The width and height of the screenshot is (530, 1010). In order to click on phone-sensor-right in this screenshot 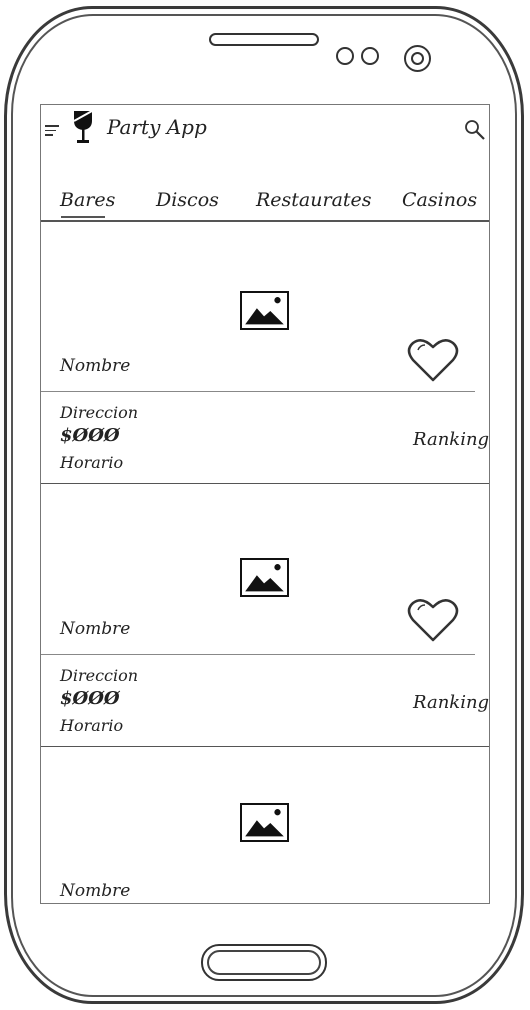, I will do `click(370, 56)`.